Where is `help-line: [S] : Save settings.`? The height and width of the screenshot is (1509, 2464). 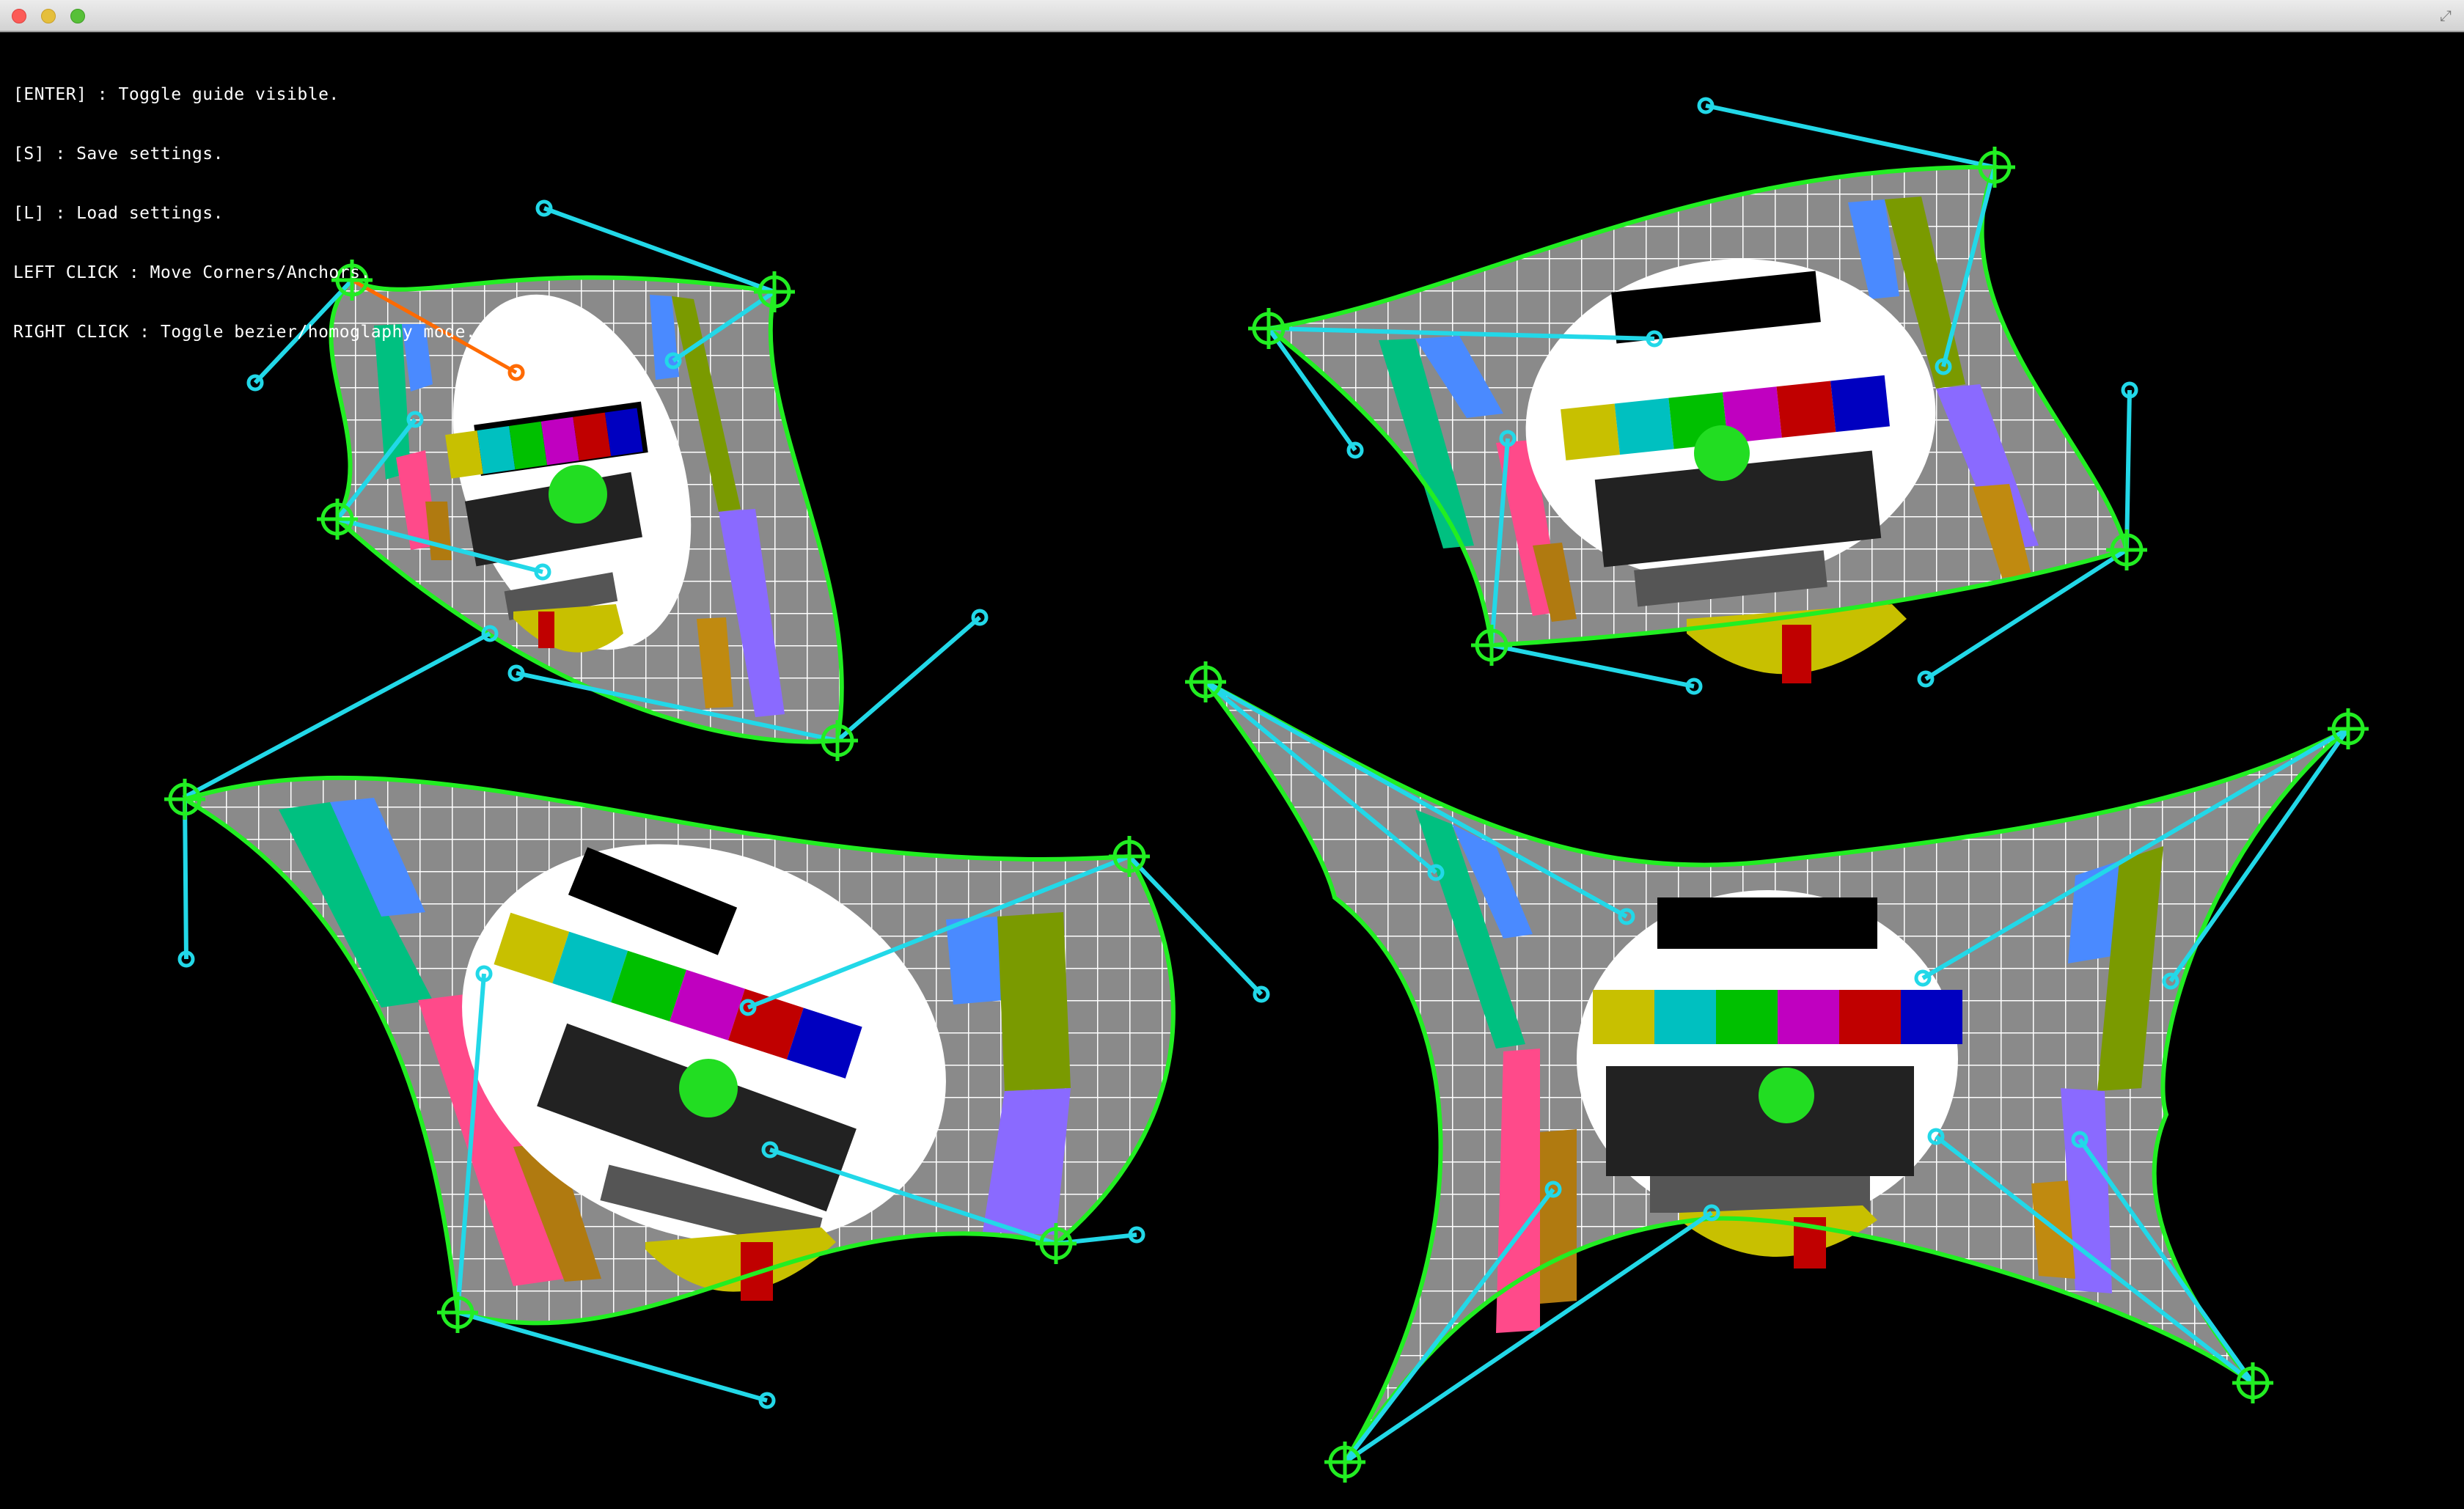
help-line: [S] : Save settings. is located at coordinates (118, 154).